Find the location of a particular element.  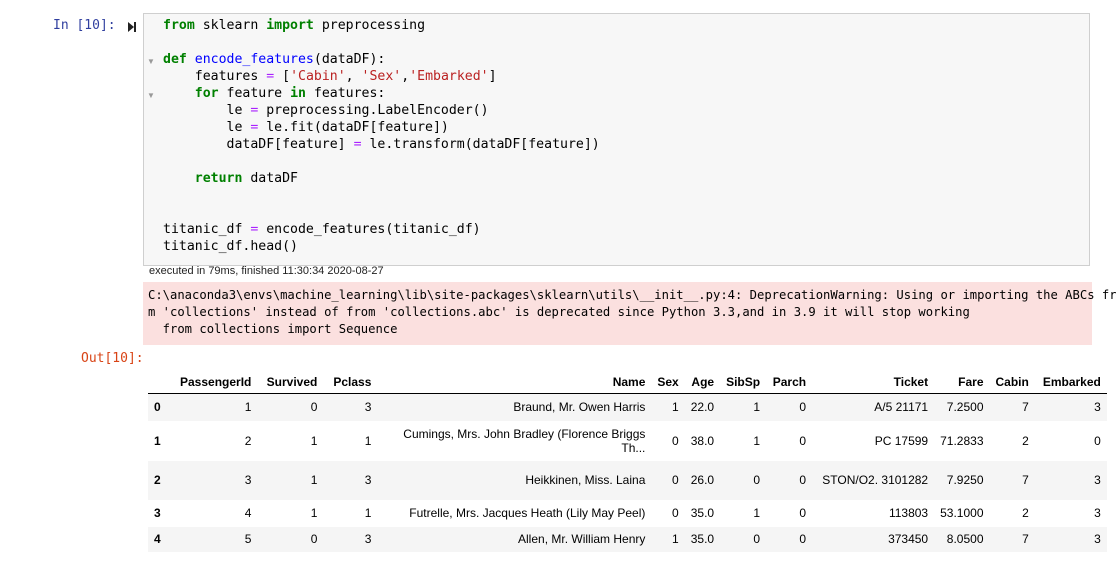

table-cell: 4 is located at coordinates (248, 513).